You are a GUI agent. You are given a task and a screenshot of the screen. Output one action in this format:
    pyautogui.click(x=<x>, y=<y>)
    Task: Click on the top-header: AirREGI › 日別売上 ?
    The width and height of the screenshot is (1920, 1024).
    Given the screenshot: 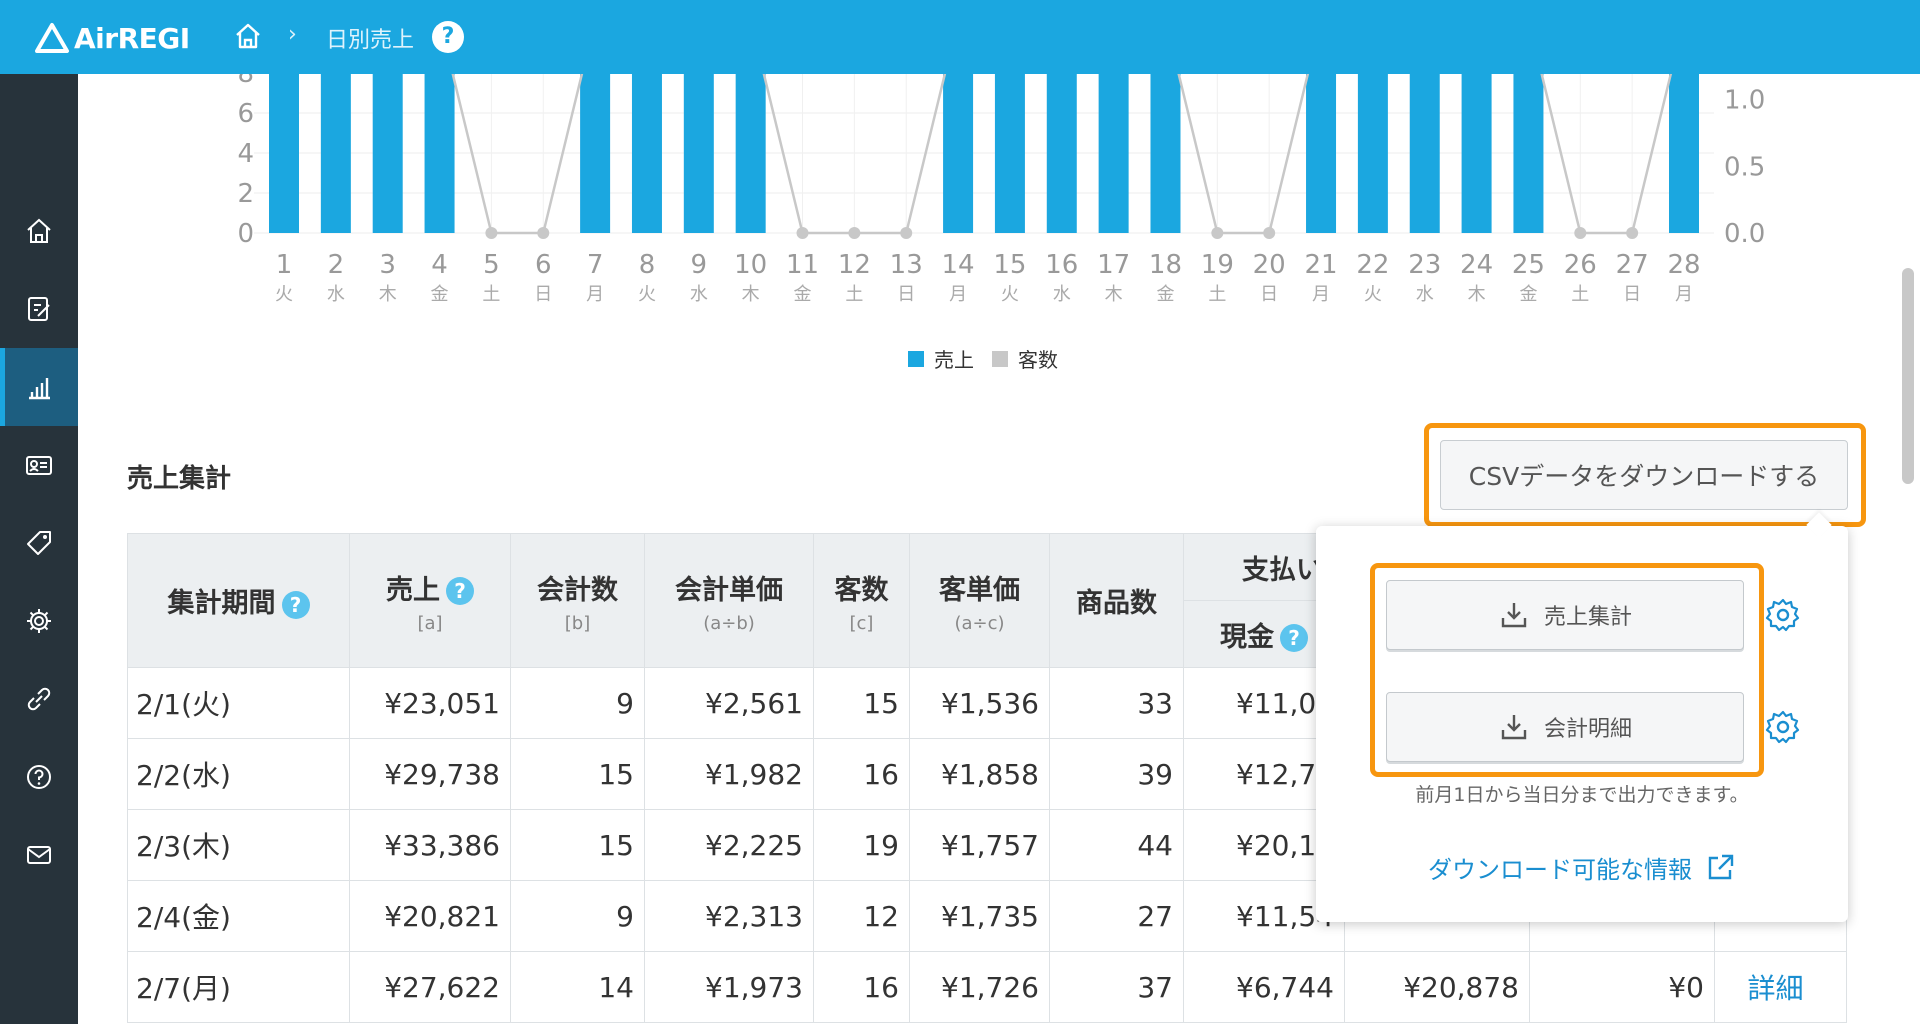 What is the action you would take?
    pyautogui.click(x=960, y=37)
    